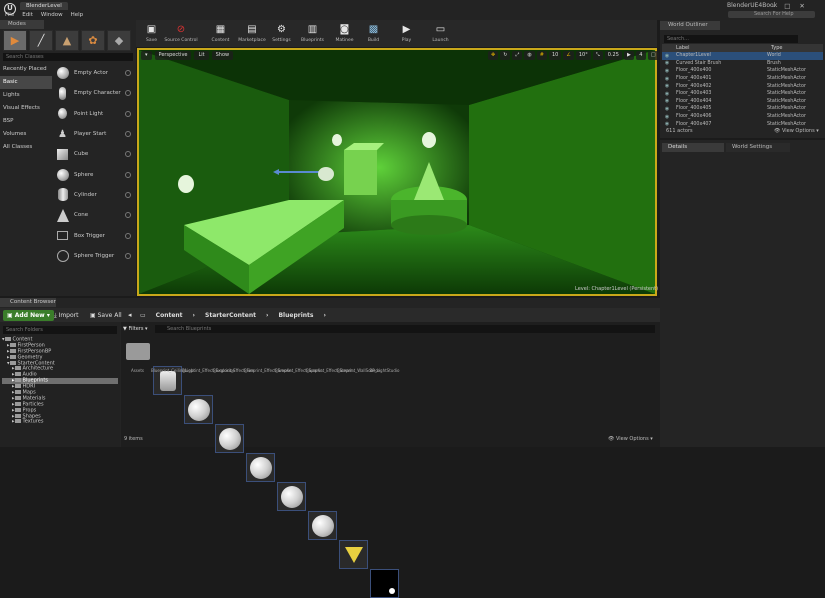  What do you see at coordinates (801, 6) in the screenshot?
I see `close-icon: ✕` at bounding box center [801, 6].